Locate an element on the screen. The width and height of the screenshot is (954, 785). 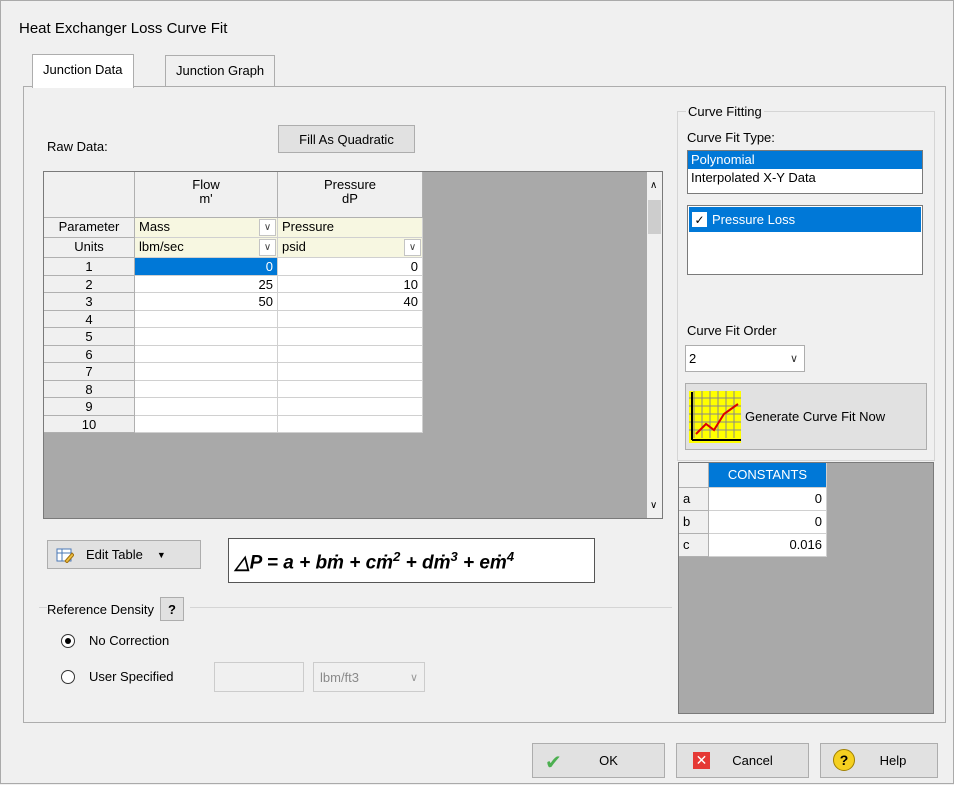
fill-as-quadratic-button: Fill As Quadratic is located at coordinates (346, 139).